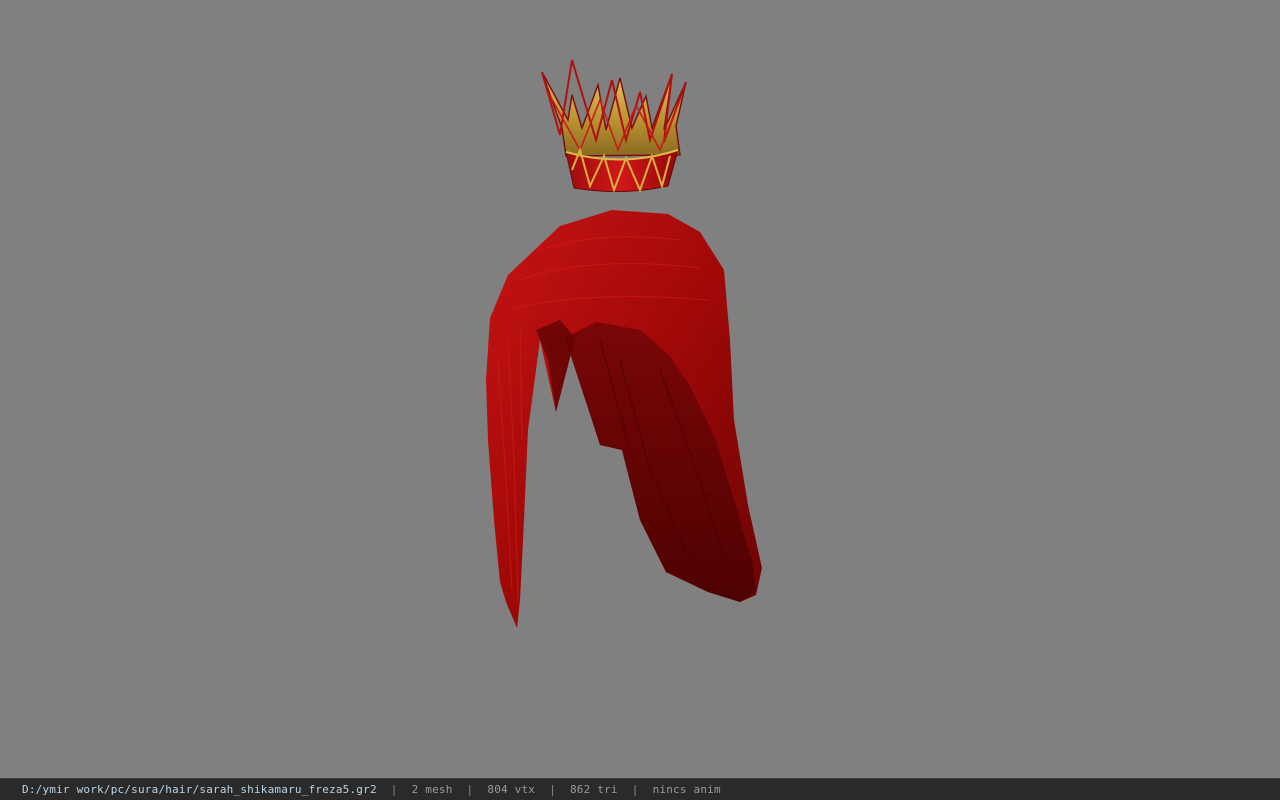 The height and width of the screenshot is (800, 1280). What do you see at coordinates (432, 789) in the screenshot?
I see `mesh-count: 2 mesh` at bounding box center [432, 789].